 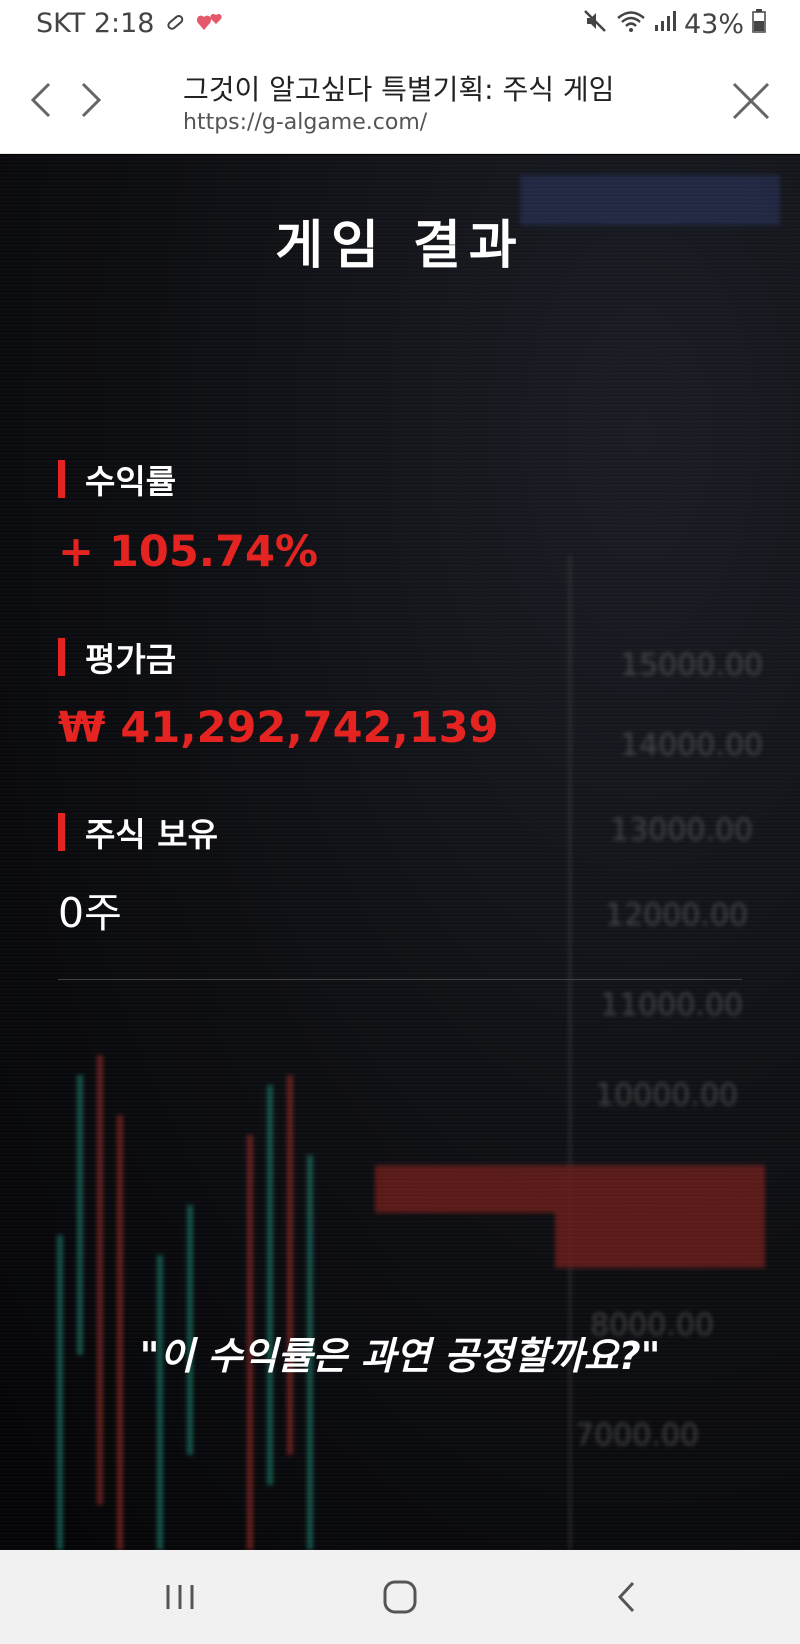 I want to click on battery-icon, so click(x=759, y=24).